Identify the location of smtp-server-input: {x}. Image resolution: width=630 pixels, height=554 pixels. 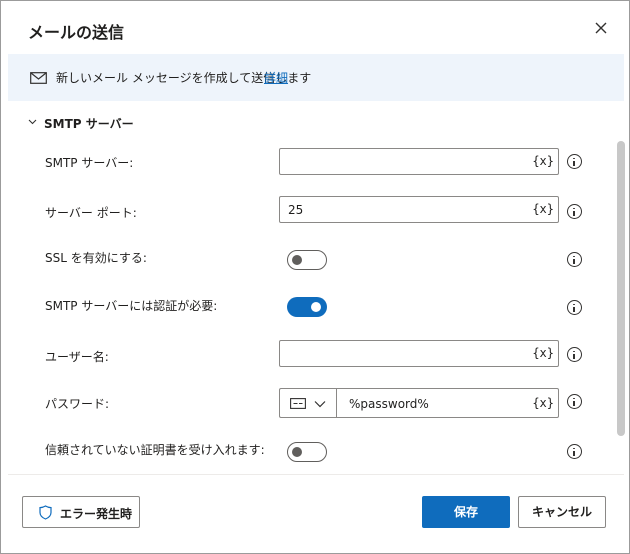
(419, 161).